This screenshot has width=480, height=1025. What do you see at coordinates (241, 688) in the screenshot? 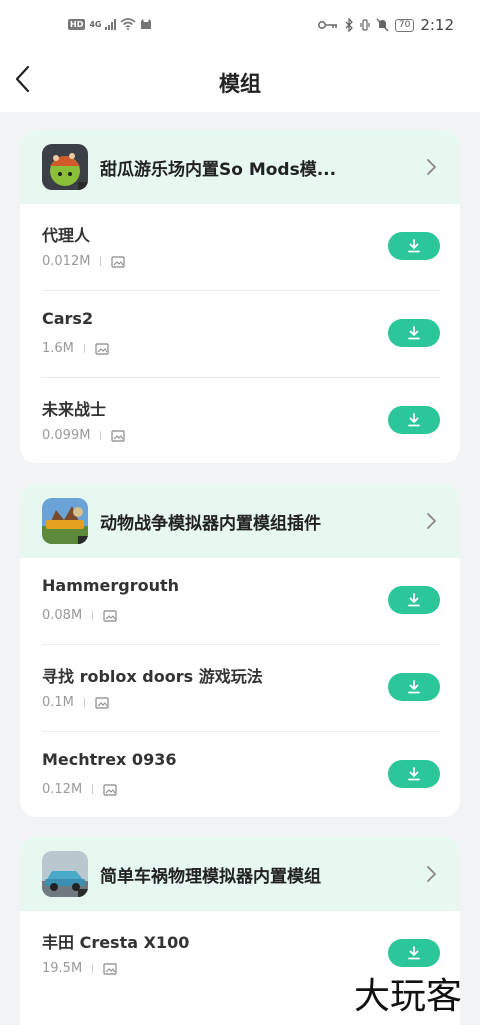
I see `mod-row: 寻找 roblox doors 游戏玩法 0.1M` at bounding box center [241, 688].